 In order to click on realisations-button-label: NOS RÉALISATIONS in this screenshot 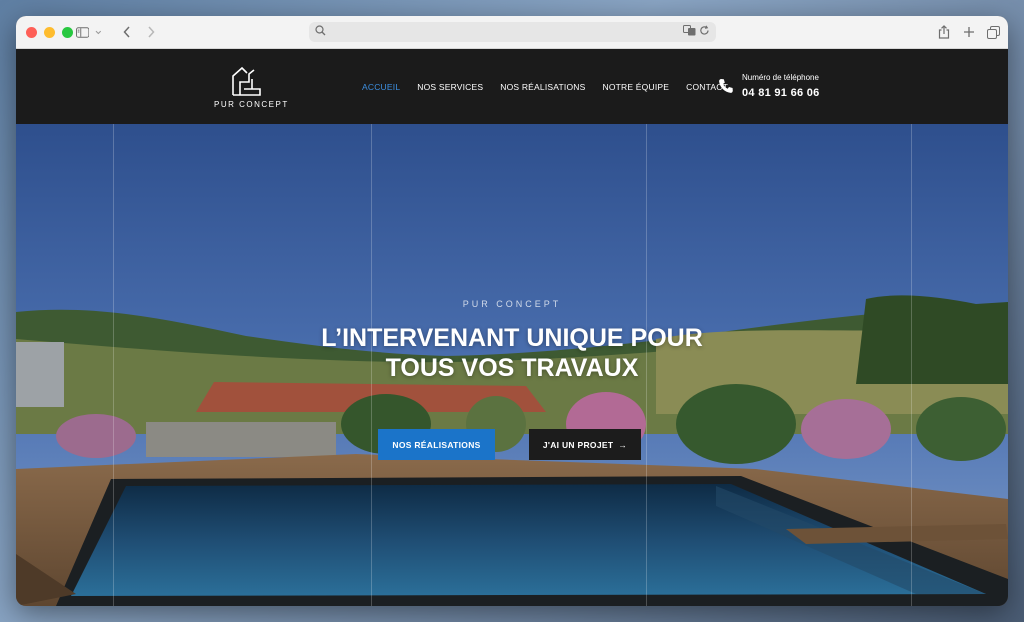, I will do `click(436, 444)`.